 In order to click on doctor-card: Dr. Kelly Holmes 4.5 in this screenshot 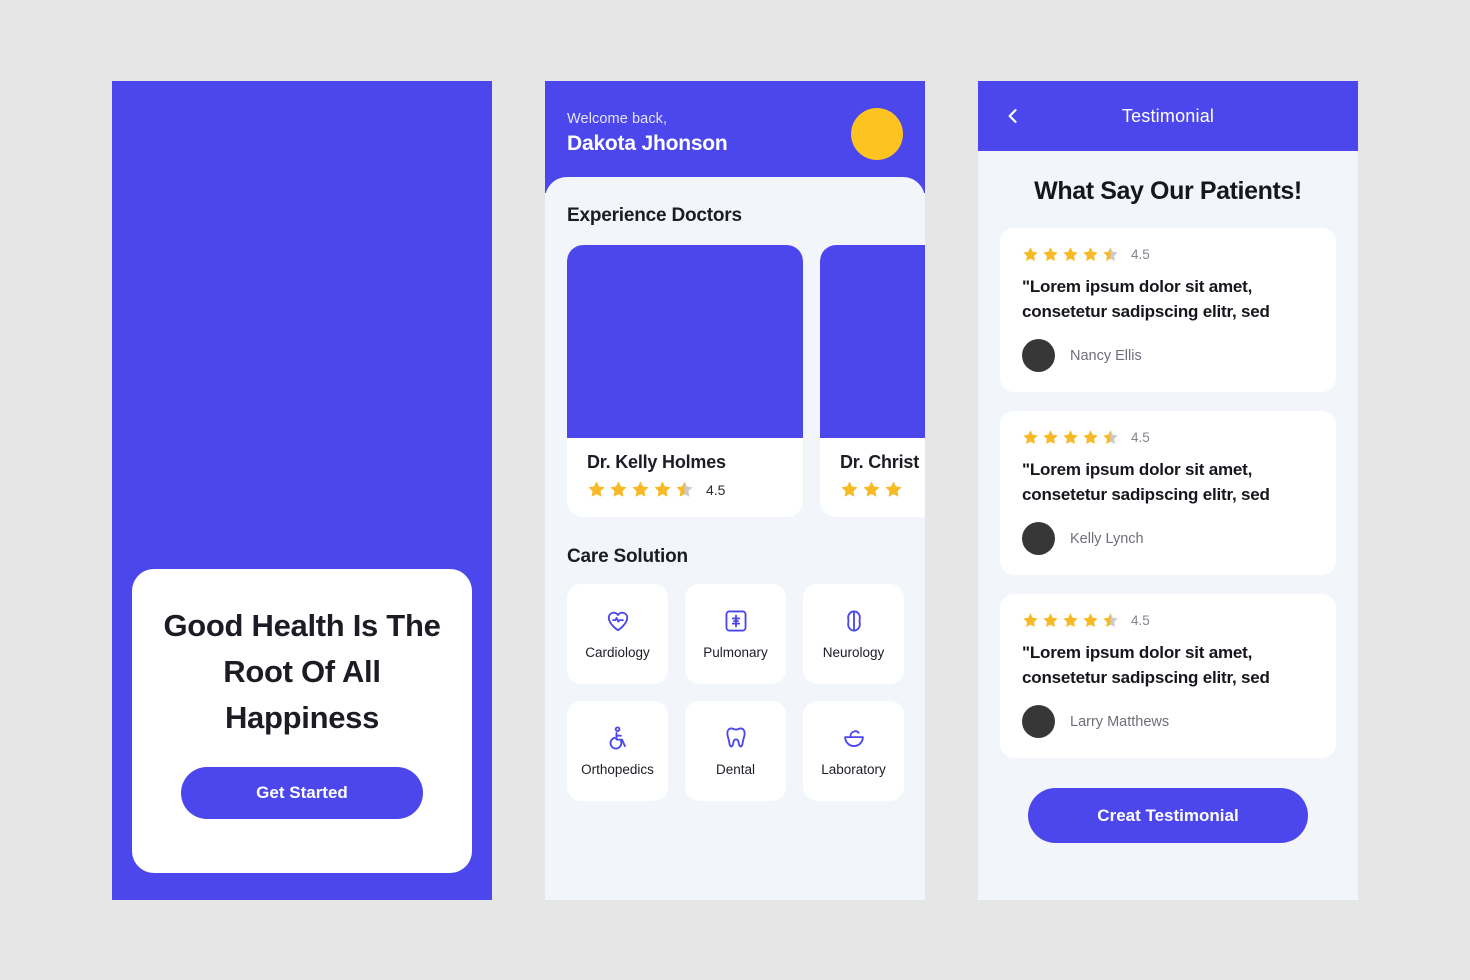, I will do `click(685, 381)`.